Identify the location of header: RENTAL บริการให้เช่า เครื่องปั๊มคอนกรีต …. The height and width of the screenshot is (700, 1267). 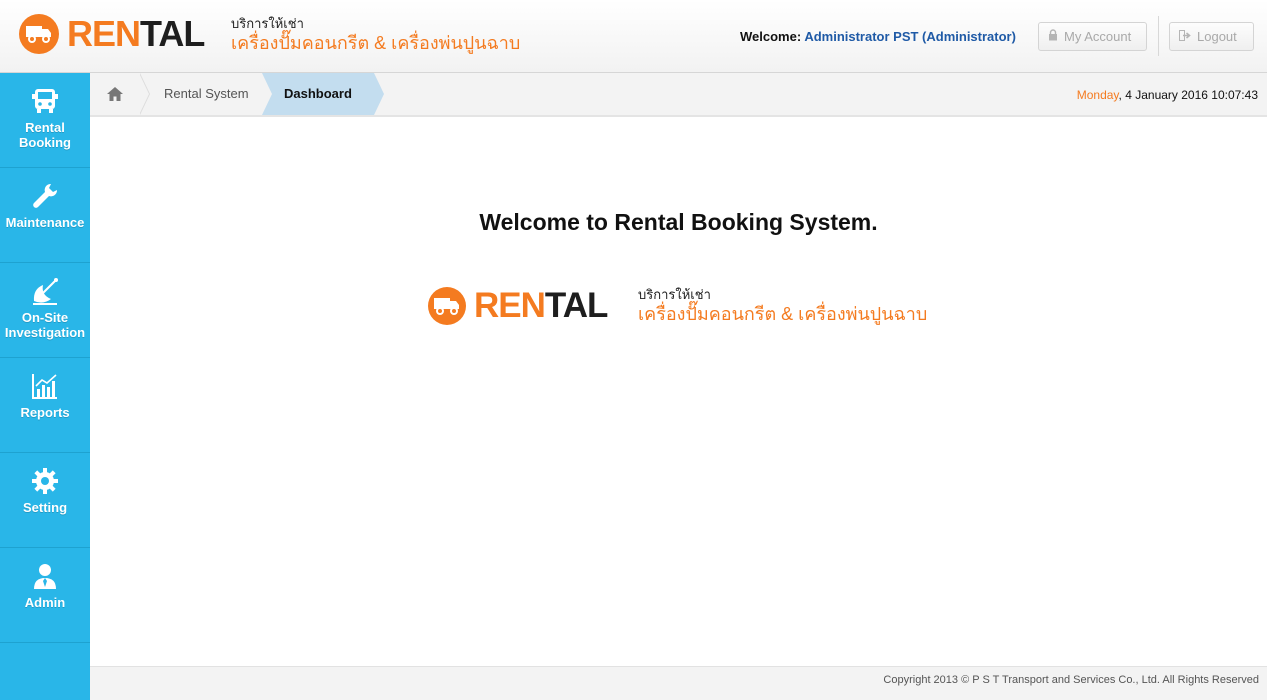
(633, 36).